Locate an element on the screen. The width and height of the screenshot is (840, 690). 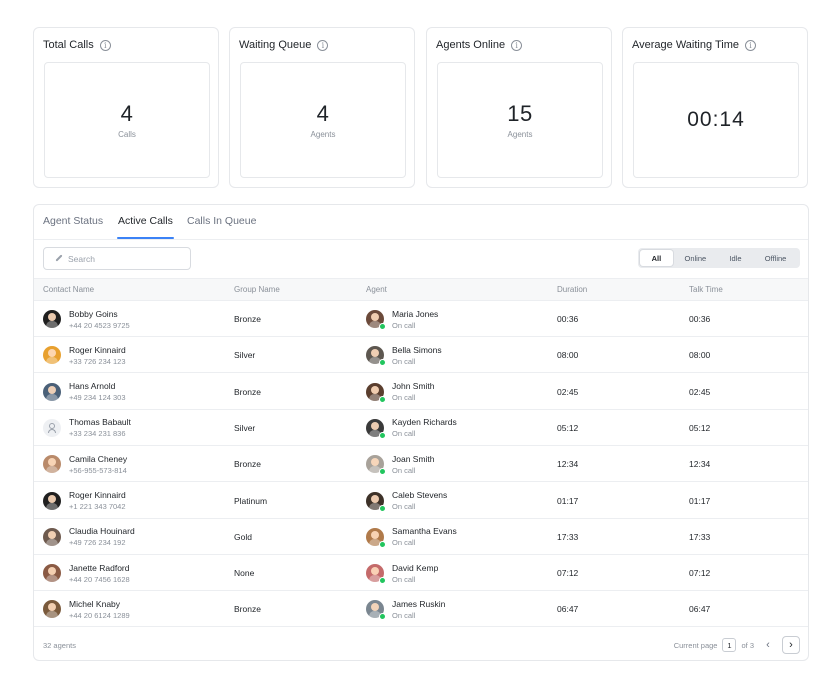
stat-title-text: Total Calls is located at coordinates (68, 45).